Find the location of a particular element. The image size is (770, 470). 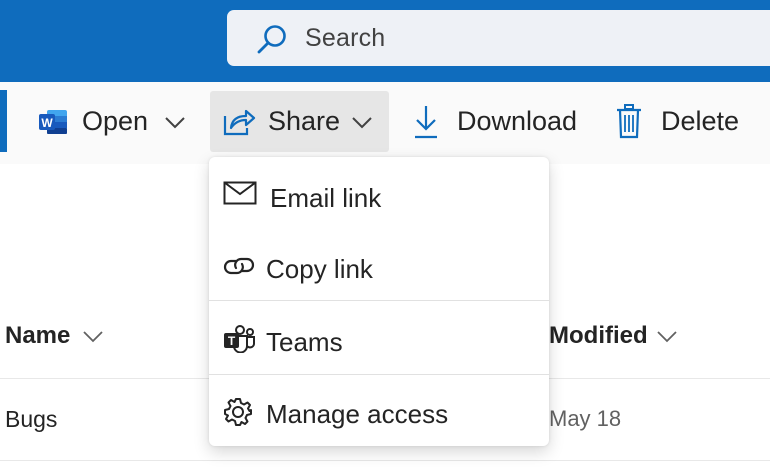

menu-item-label: Copy link is located at coordinates (319, 269).